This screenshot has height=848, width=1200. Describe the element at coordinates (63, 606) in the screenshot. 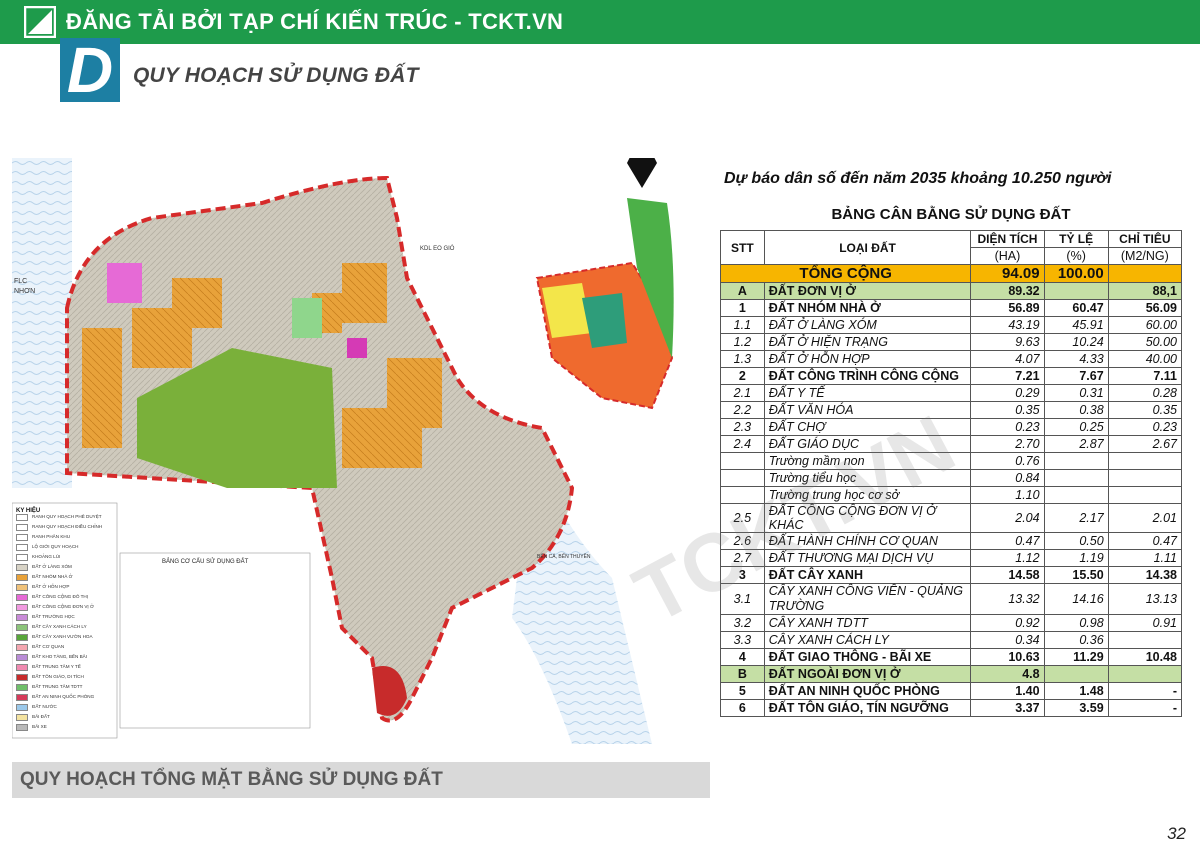

I see `legend-label: ĐẤT CÔNG CỘNG ĐƠN VỊ Ở` at that location.